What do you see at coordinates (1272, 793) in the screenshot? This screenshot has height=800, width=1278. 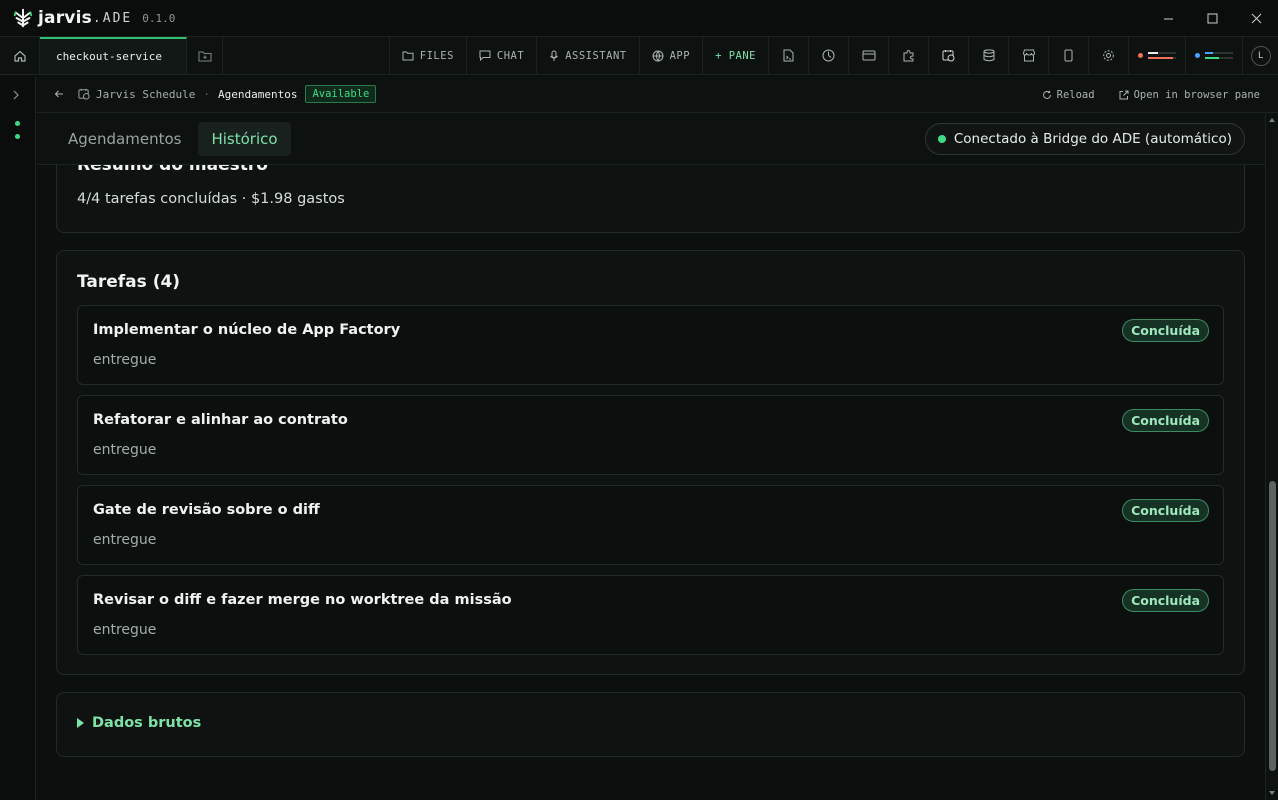 I see `scroll-down-arrow-icon` at bounding box center [1272, 793].